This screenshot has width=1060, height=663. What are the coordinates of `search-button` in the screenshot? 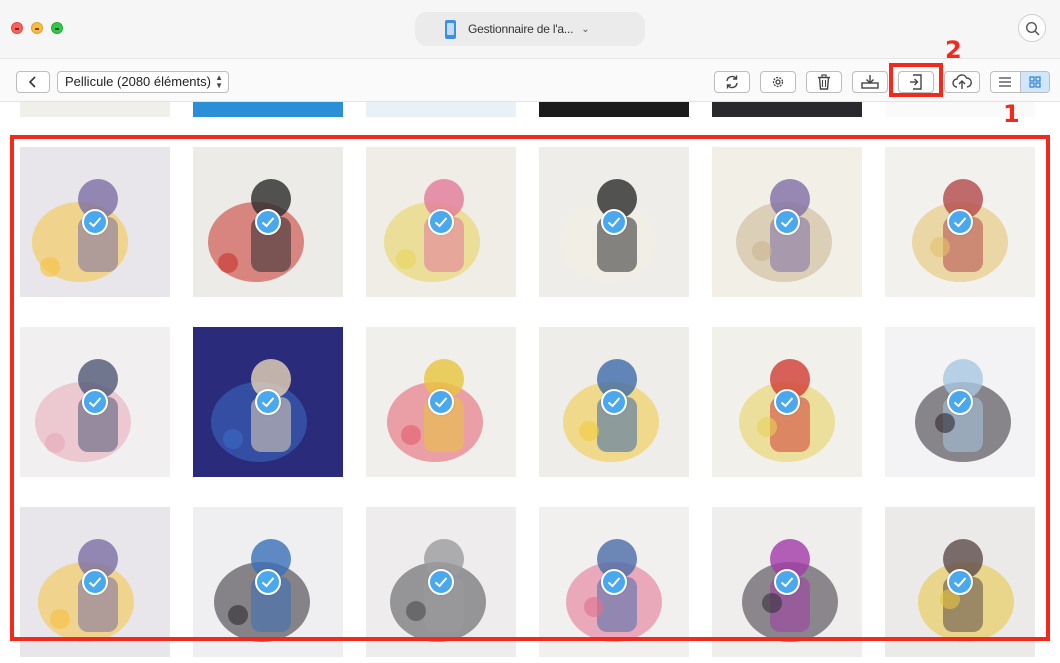 It's located at (1032, 28).